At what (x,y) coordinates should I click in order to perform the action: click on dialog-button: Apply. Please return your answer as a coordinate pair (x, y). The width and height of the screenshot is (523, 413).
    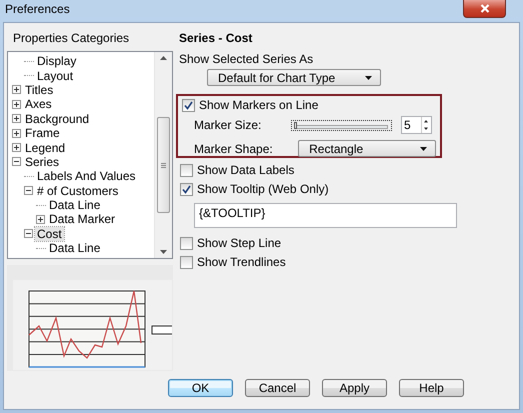
    Looking at the image, I should click on (354, 388).